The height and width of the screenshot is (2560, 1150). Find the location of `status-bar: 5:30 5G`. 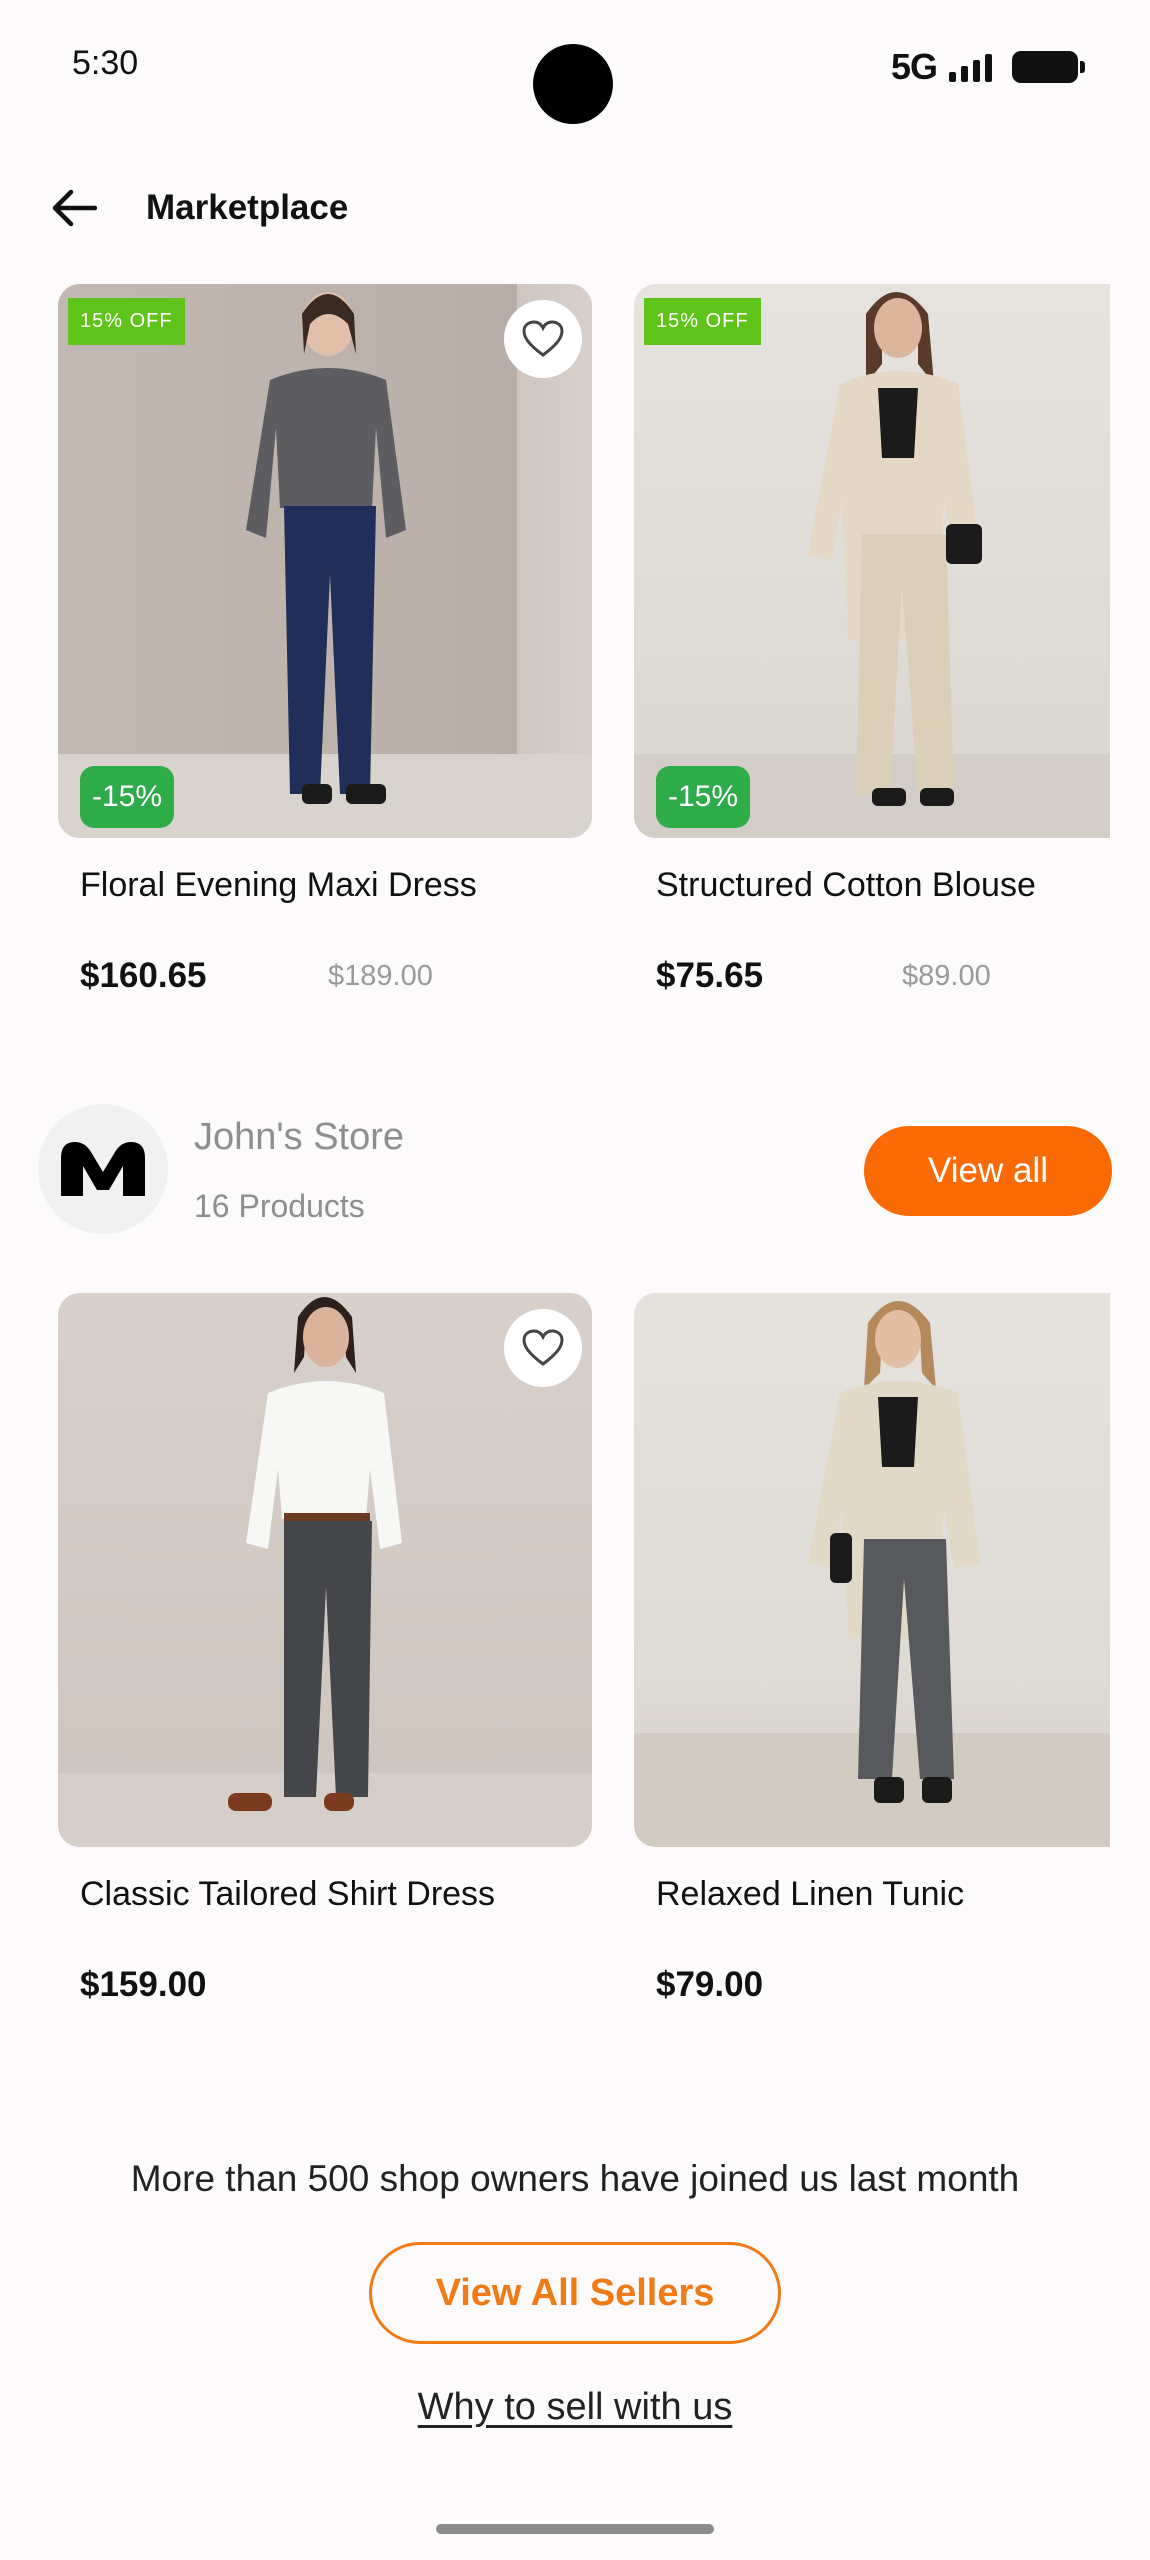

status-bar: 5:30 5G is located at coordinates (575, 70).